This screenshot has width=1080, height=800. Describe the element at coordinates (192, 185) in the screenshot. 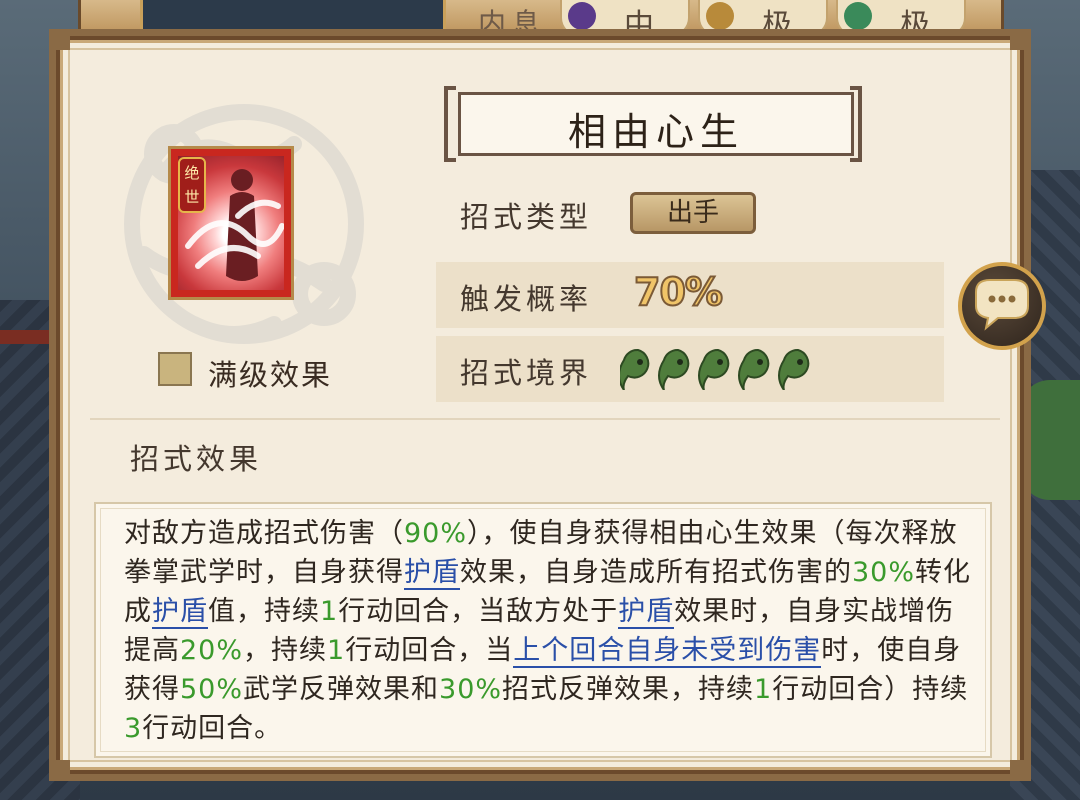

I see `unique-tag-badge: 绝世` at that location.